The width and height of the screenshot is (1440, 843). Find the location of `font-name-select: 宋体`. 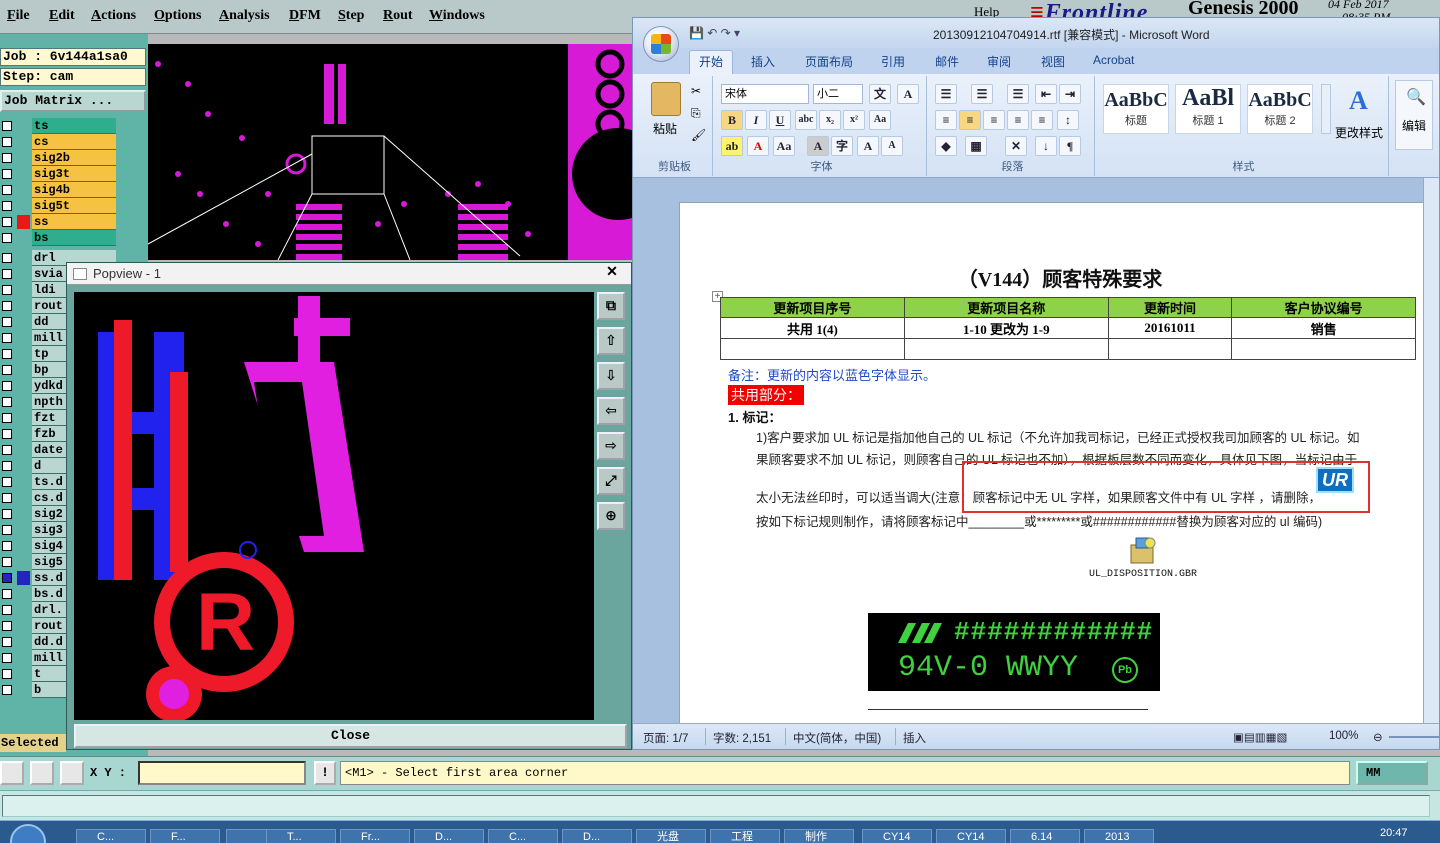

font-name-select: 宋体 is located at coordinates (765, 94).